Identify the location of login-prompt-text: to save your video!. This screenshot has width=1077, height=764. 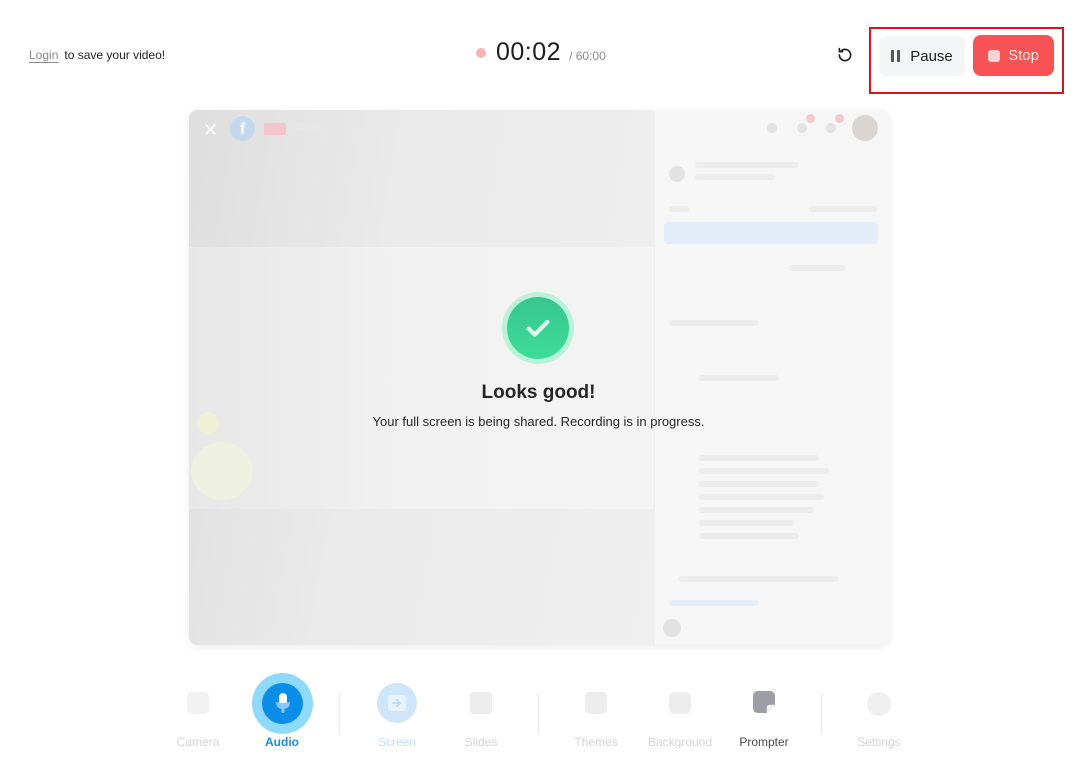
(115, 55).